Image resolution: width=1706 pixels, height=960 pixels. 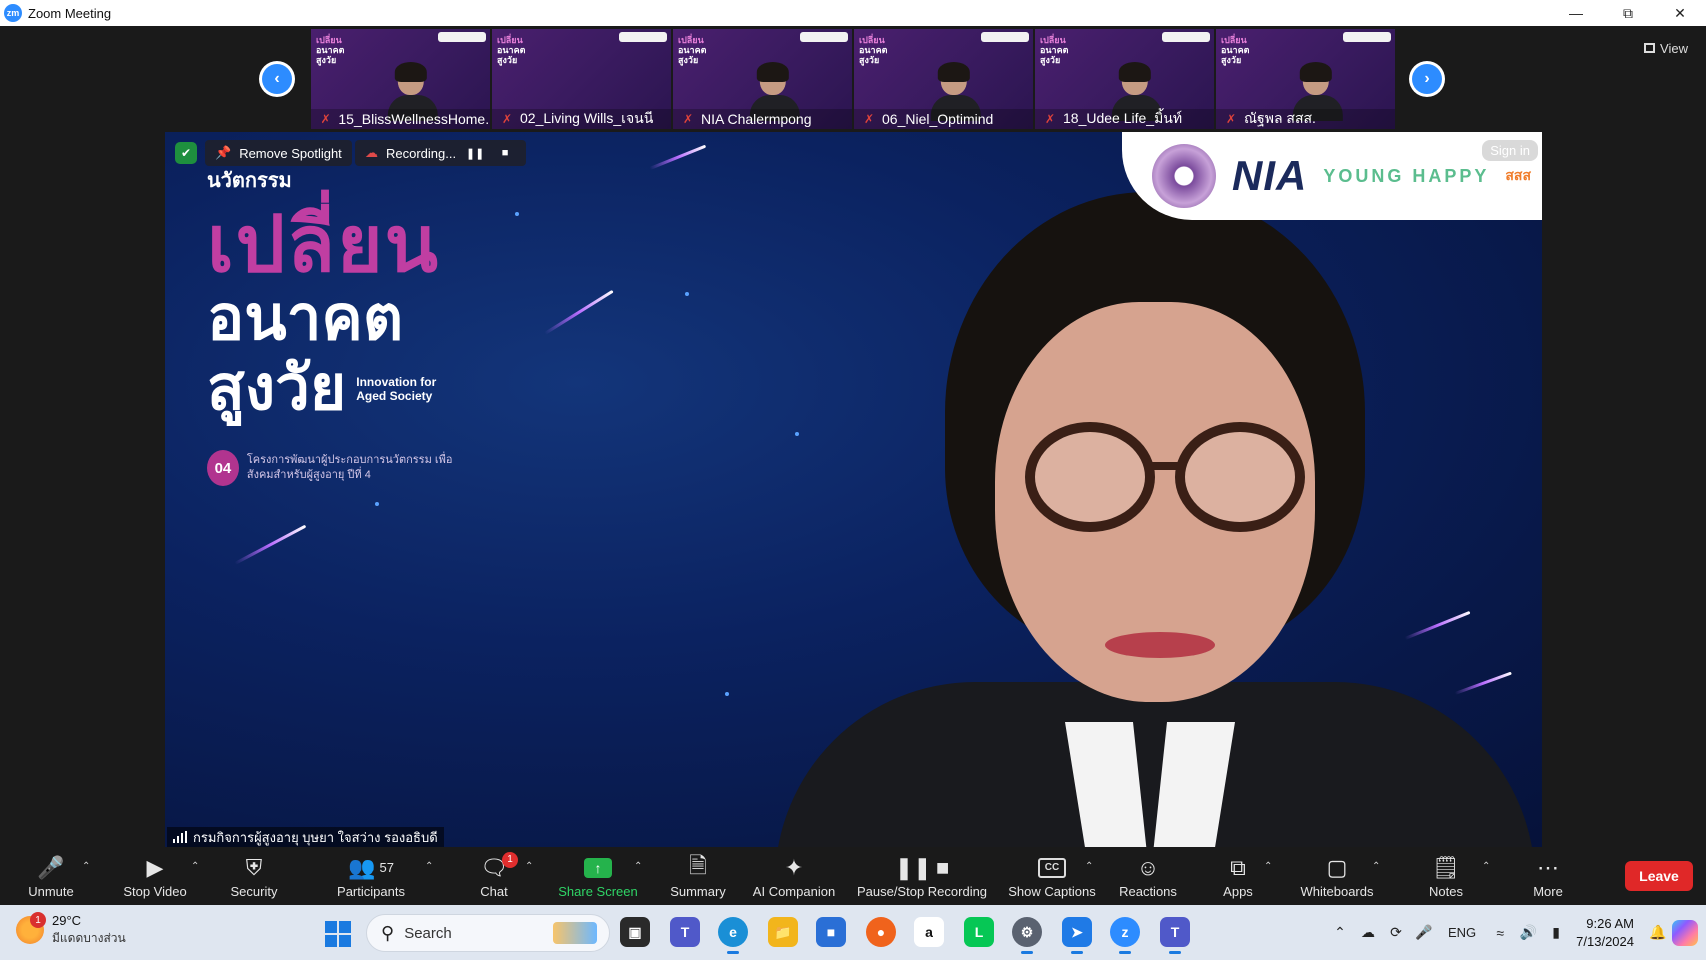 I want to click on edge-icon: e, so click(x=733, y=935).